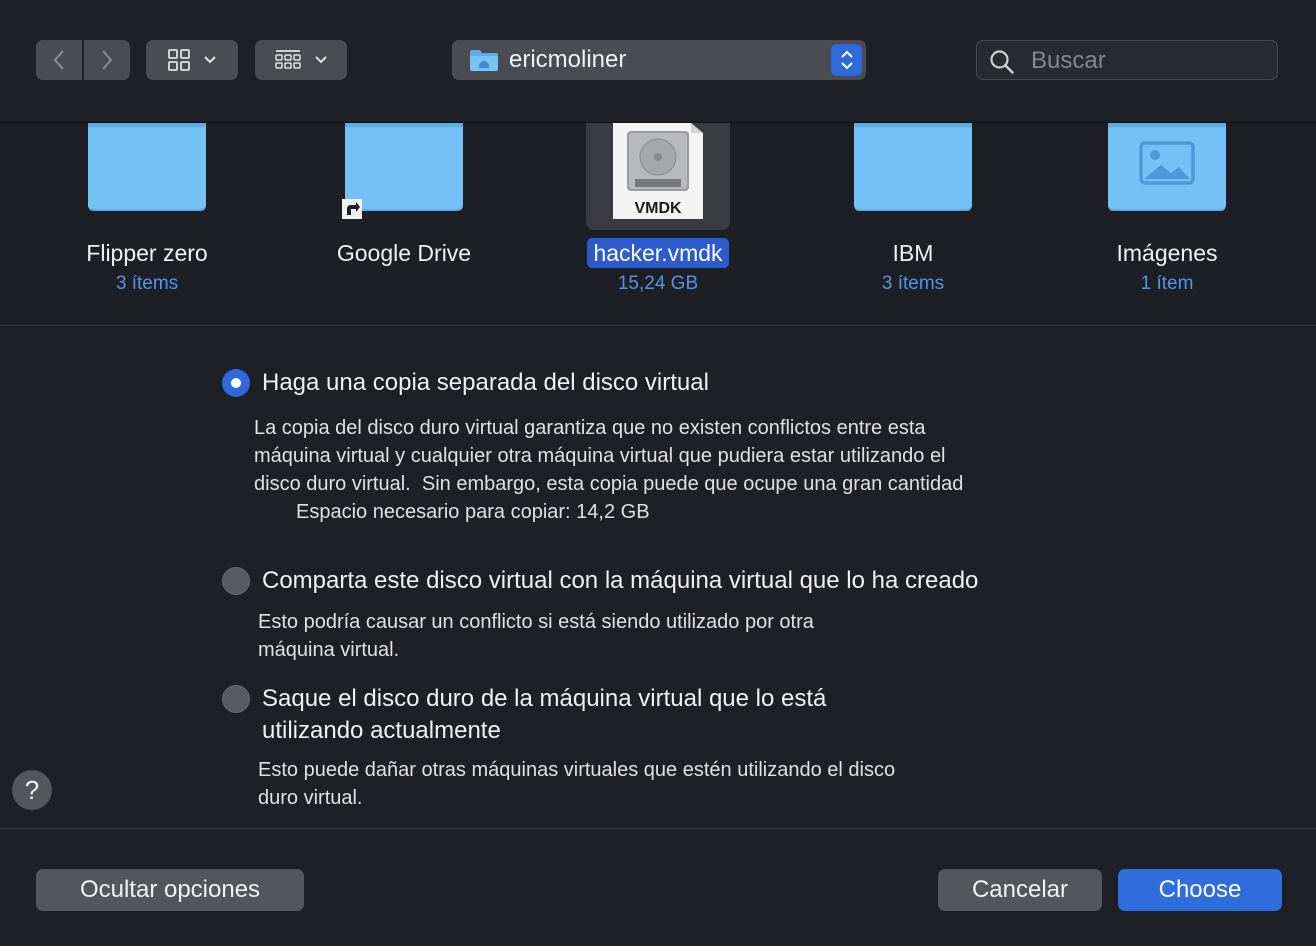 This screenshot has width=1316, height=946. I want to click on chevron-left-icon, so click(58, 60).